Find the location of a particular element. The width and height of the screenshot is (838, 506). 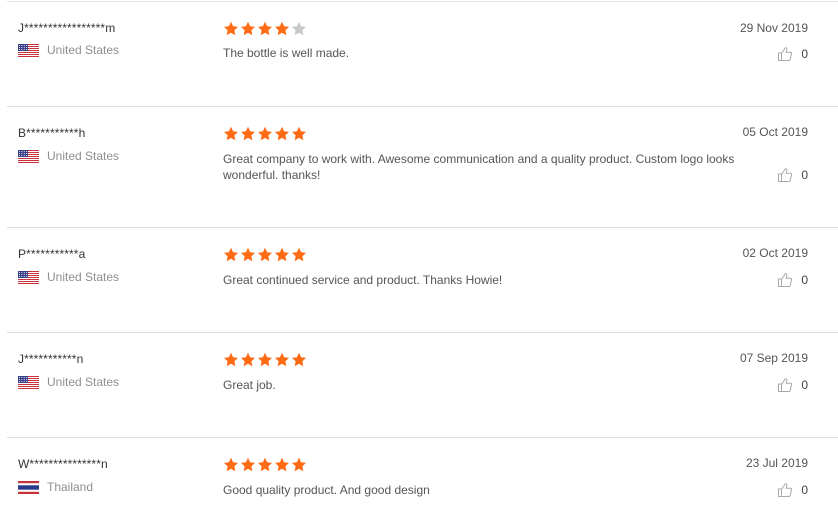

review-date: 07 Sep 2019 is located at coordinates (773, 358).